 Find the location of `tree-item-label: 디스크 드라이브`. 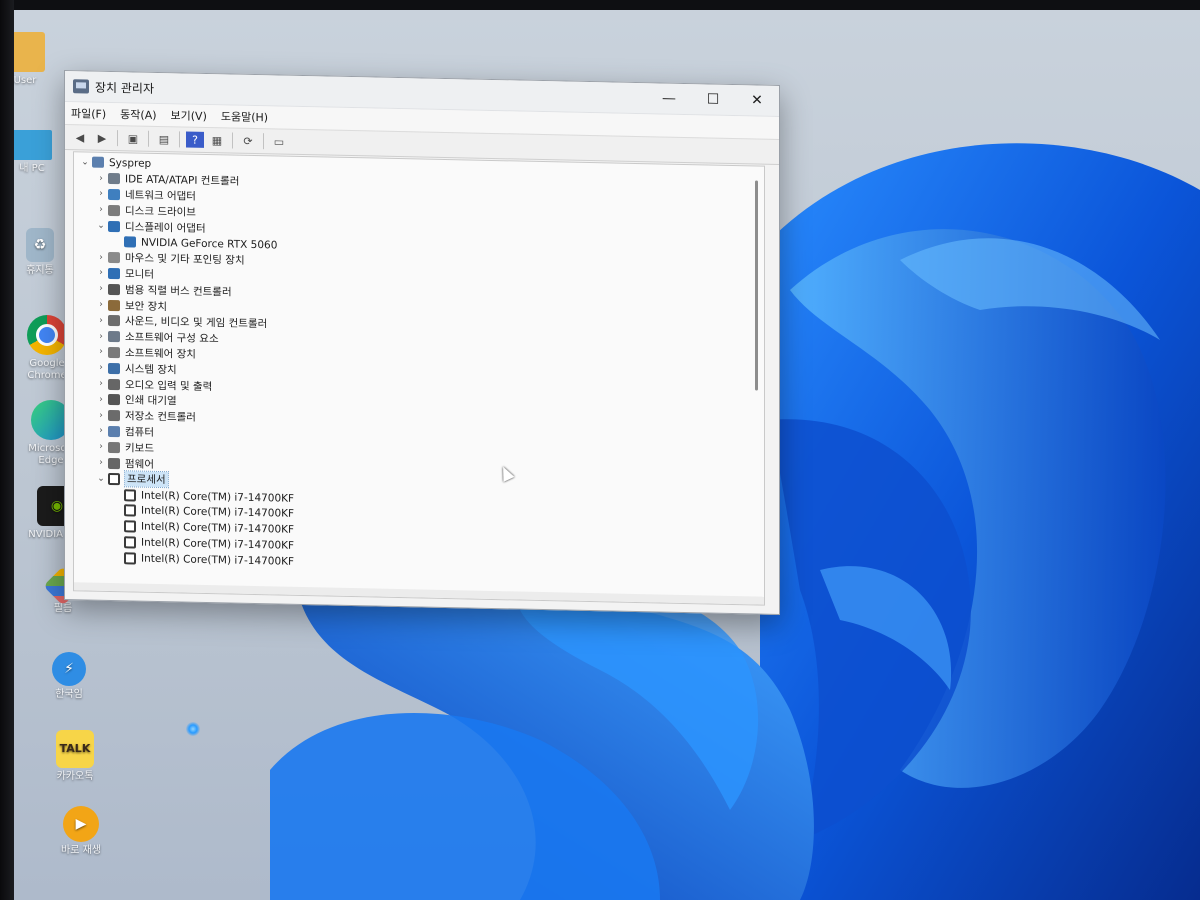

tree-item-label: 디스크 드라이브 is located at coordinates (160, 212).